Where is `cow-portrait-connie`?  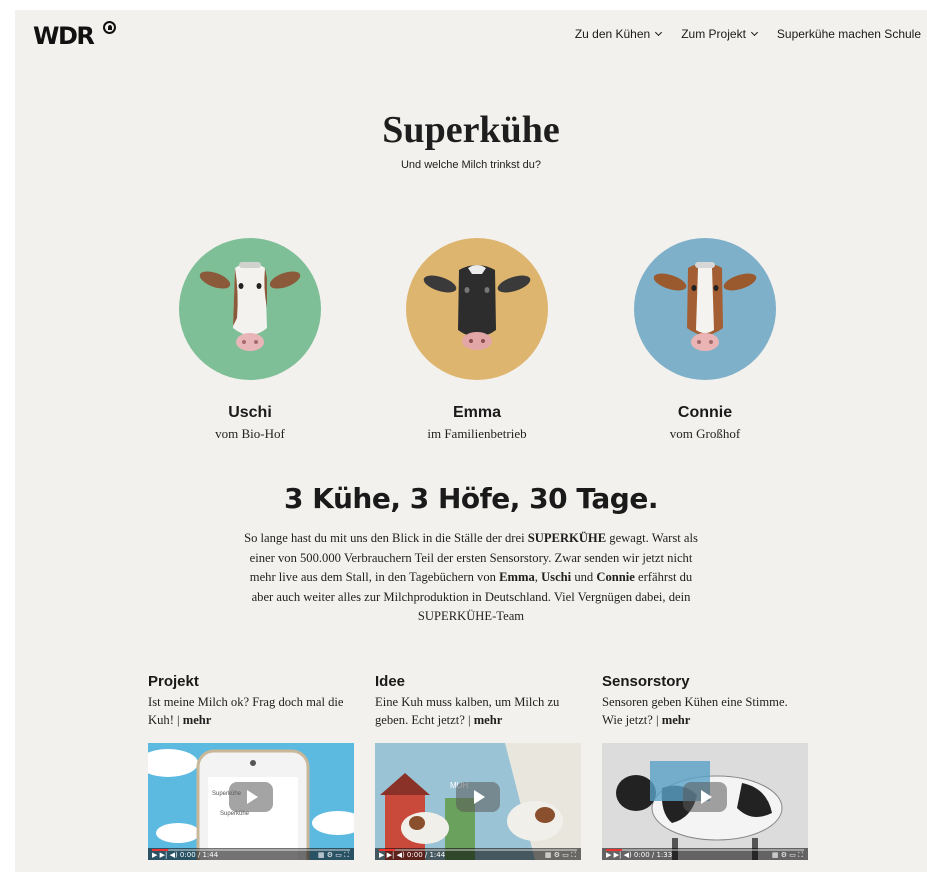 cow-portrait-connie is located at coordinates (705, 309).